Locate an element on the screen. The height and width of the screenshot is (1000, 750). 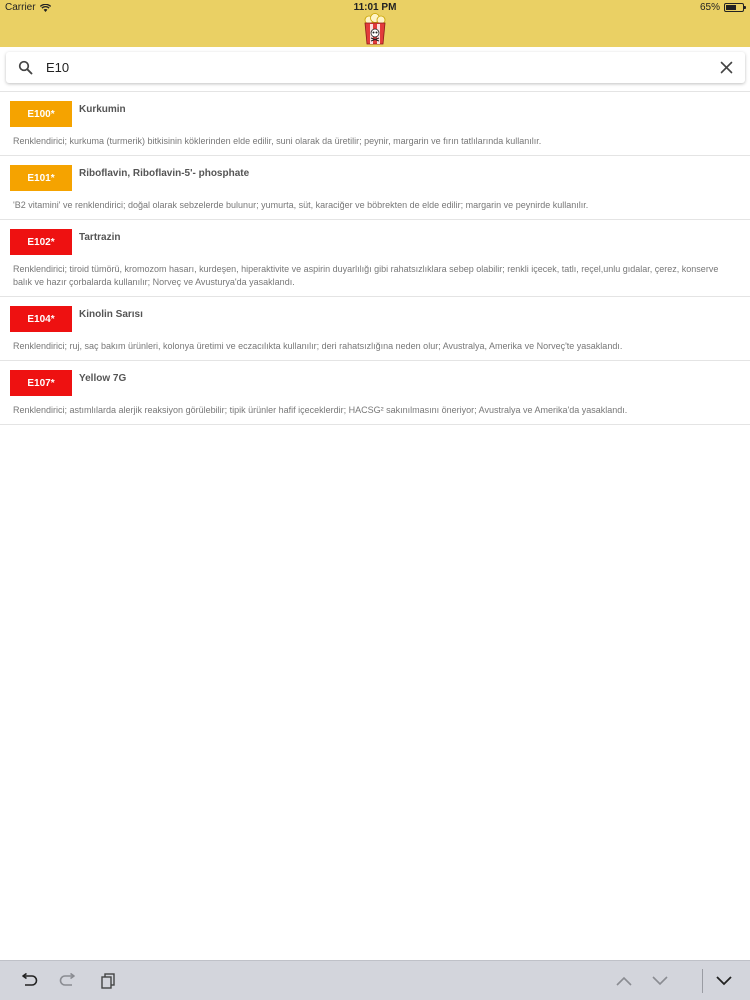
chevron-up-icon is located at coordinates (624, 981).